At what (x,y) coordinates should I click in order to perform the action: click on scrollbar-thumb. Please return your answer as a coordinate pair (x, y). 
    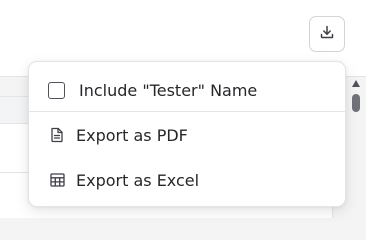
    Looking at the image, I should click on (356, 103).